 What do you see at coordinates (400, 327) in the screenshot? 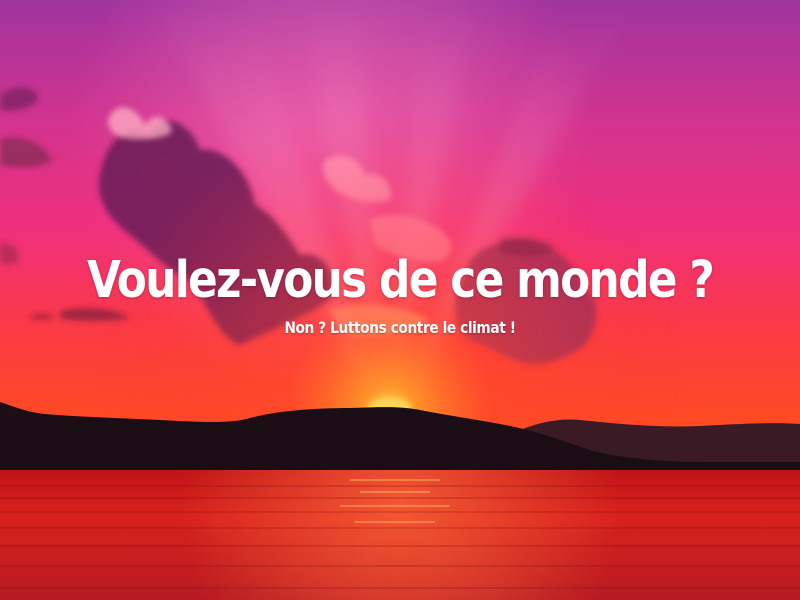
I see `poster-subline: Non ? Luttons contre le climat !` at bounding box center [400, 327].